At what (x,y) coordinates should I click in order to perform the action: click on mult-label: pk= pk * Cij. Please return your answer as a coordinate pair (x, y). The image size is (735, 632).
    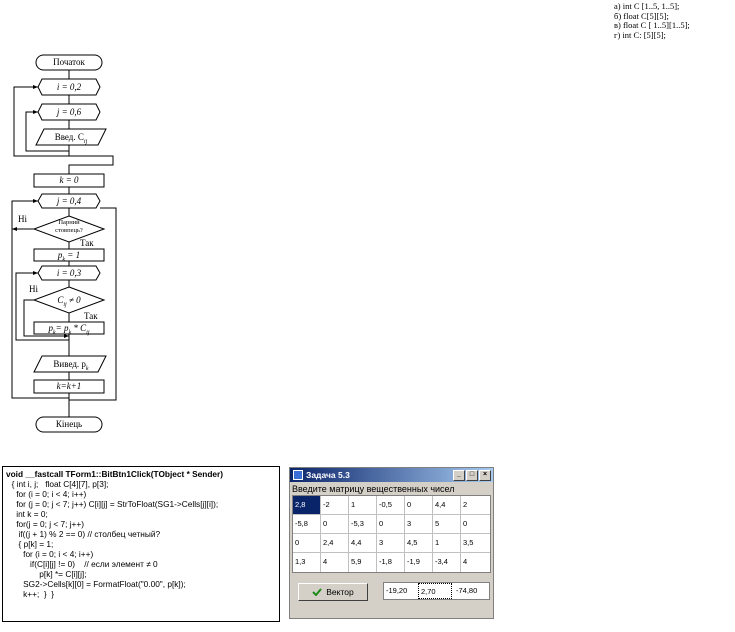
    Looking at the image, I should click on (69, 329).